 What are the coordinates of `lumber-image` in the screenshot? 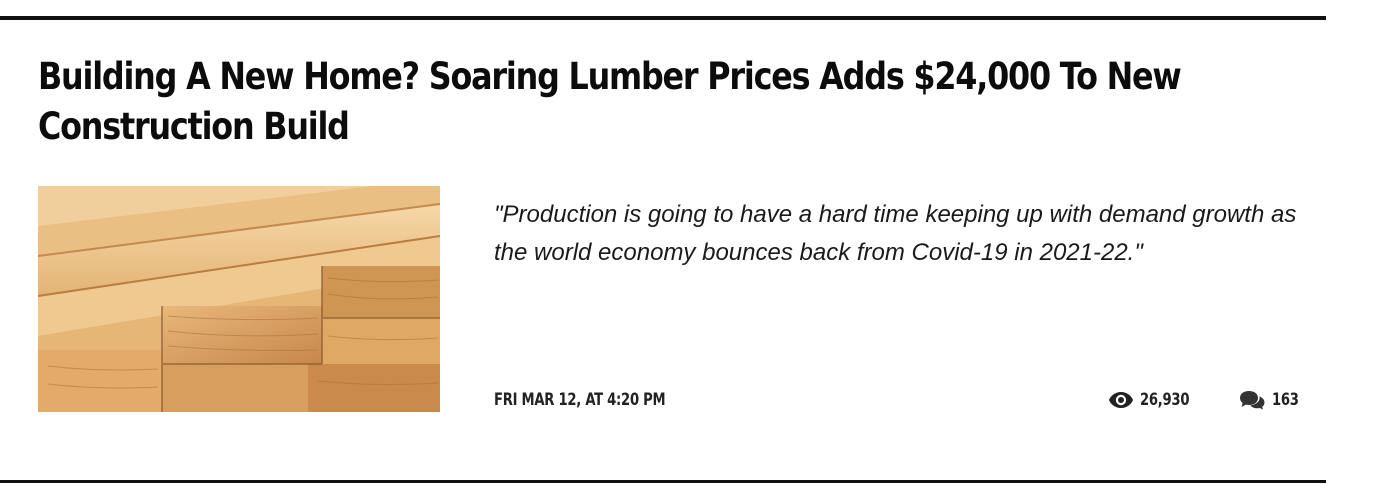 It's located at (239, 299).